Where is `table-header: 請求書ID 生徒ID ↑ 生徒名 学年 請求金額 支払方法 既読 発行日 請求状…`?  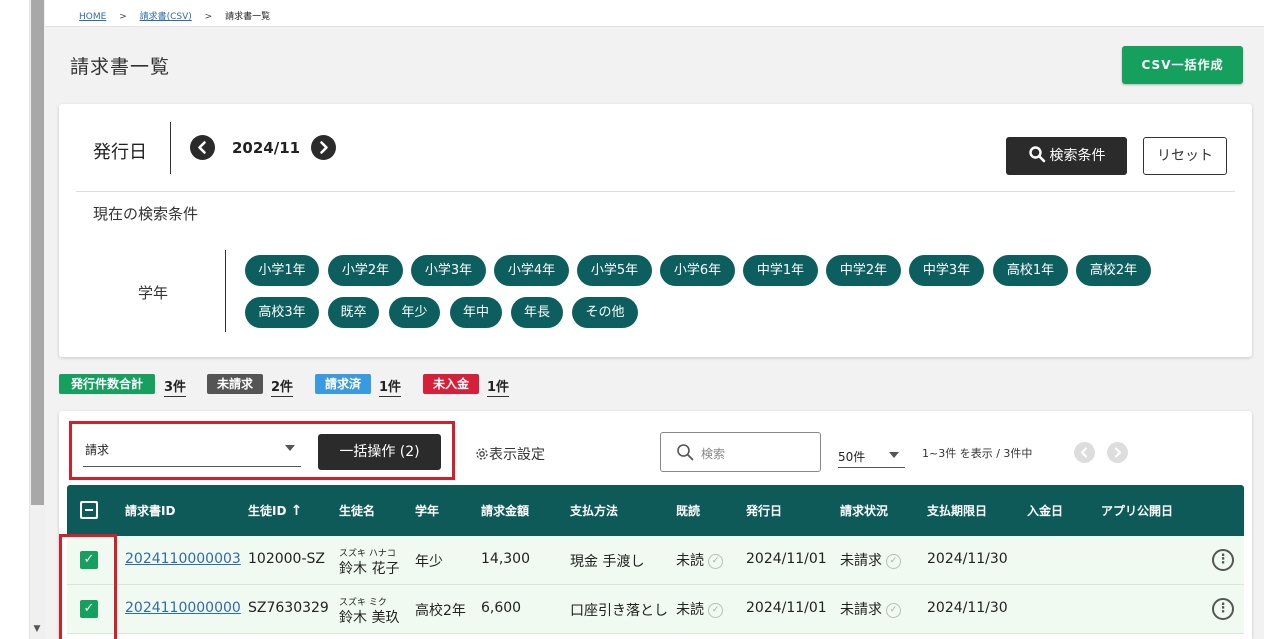
table-header: 請求書ID 生徒ID ↑ 生徒名 学年 請求金額 支払方法 既読 発行日 請求状… is located at coordinates (655, 510).